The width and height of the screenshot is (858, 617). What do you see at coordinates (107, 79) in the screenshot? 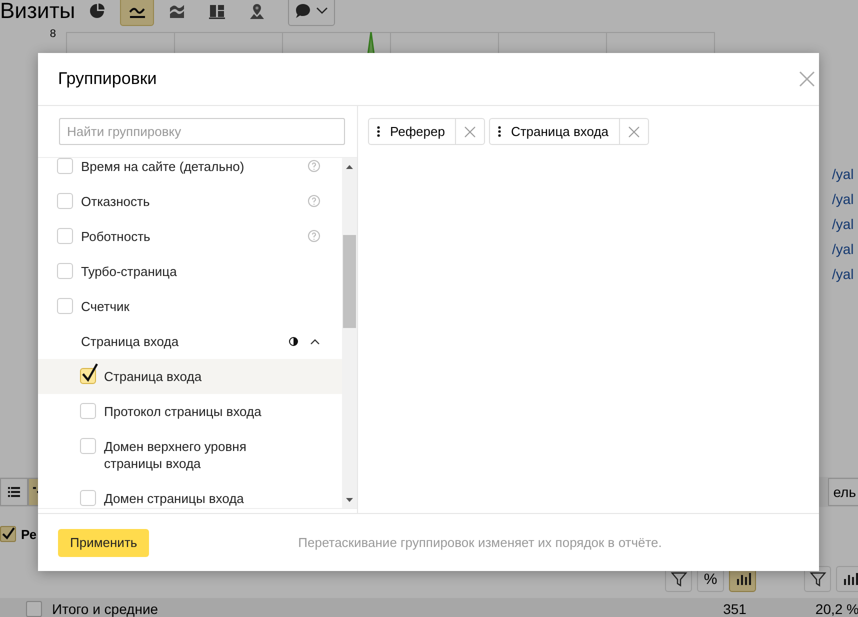
I see `dialog-title: Группировки` at bounding box center [107, 79].